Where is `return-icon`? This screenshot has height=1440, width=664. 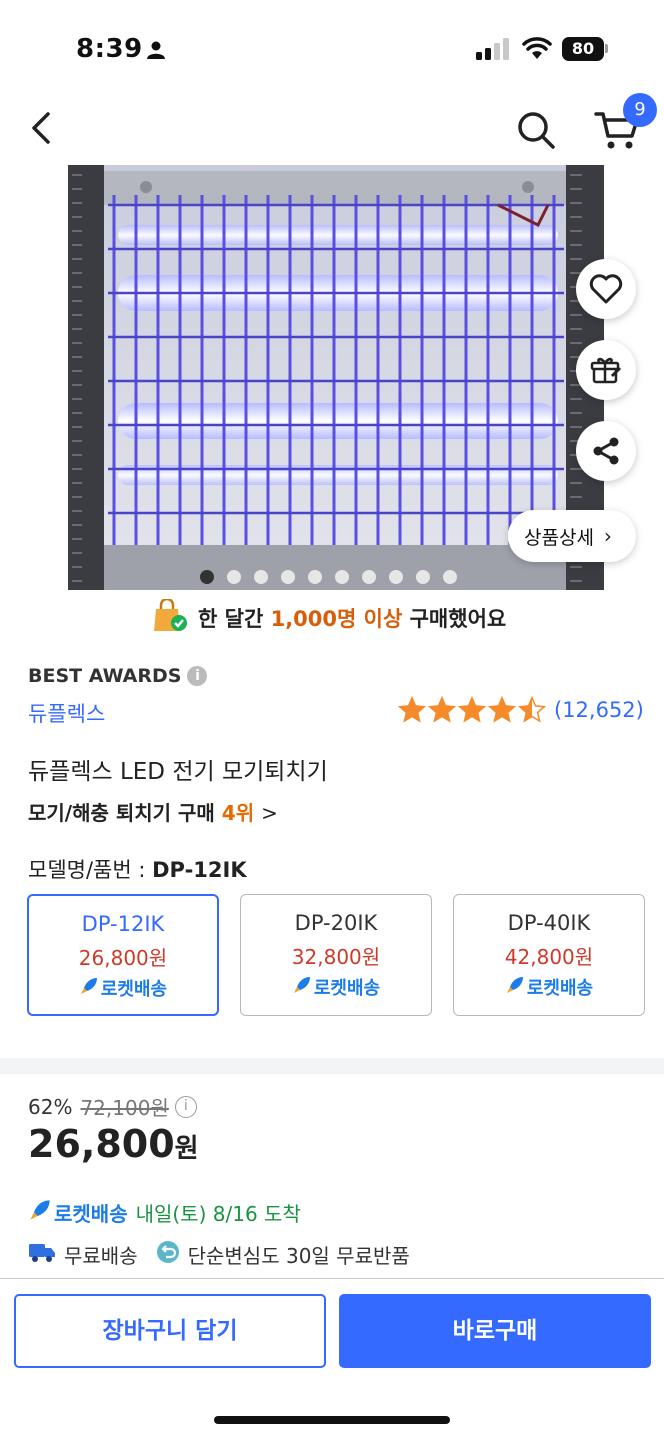 return-icon is located at coordinates (168, 1254).